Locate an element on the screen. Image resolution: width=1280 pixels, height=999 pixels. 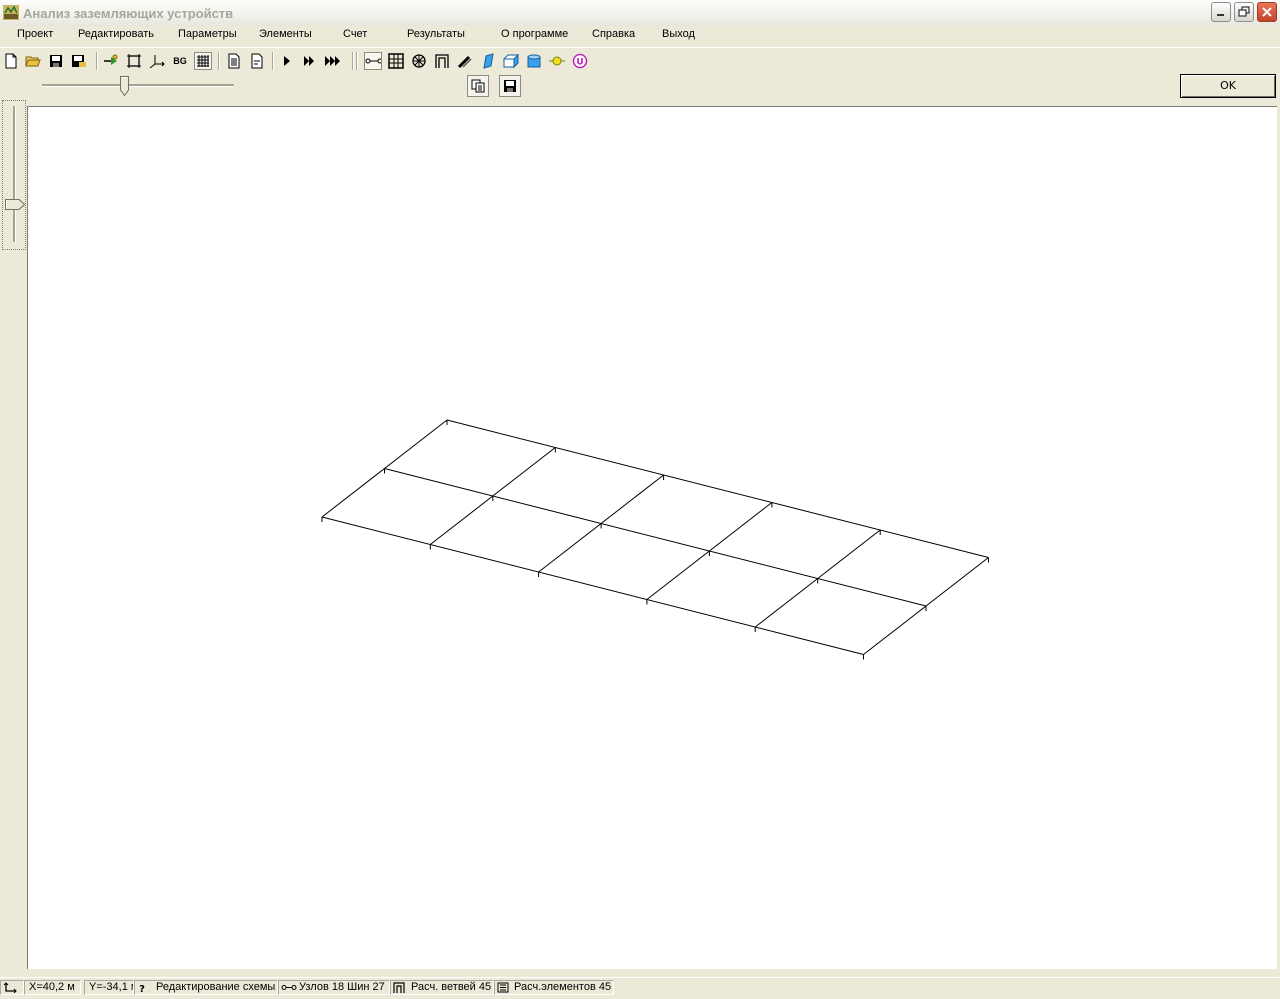
y-coordinate-text: Y=-34,1 м is located at coordinates (111, 987).